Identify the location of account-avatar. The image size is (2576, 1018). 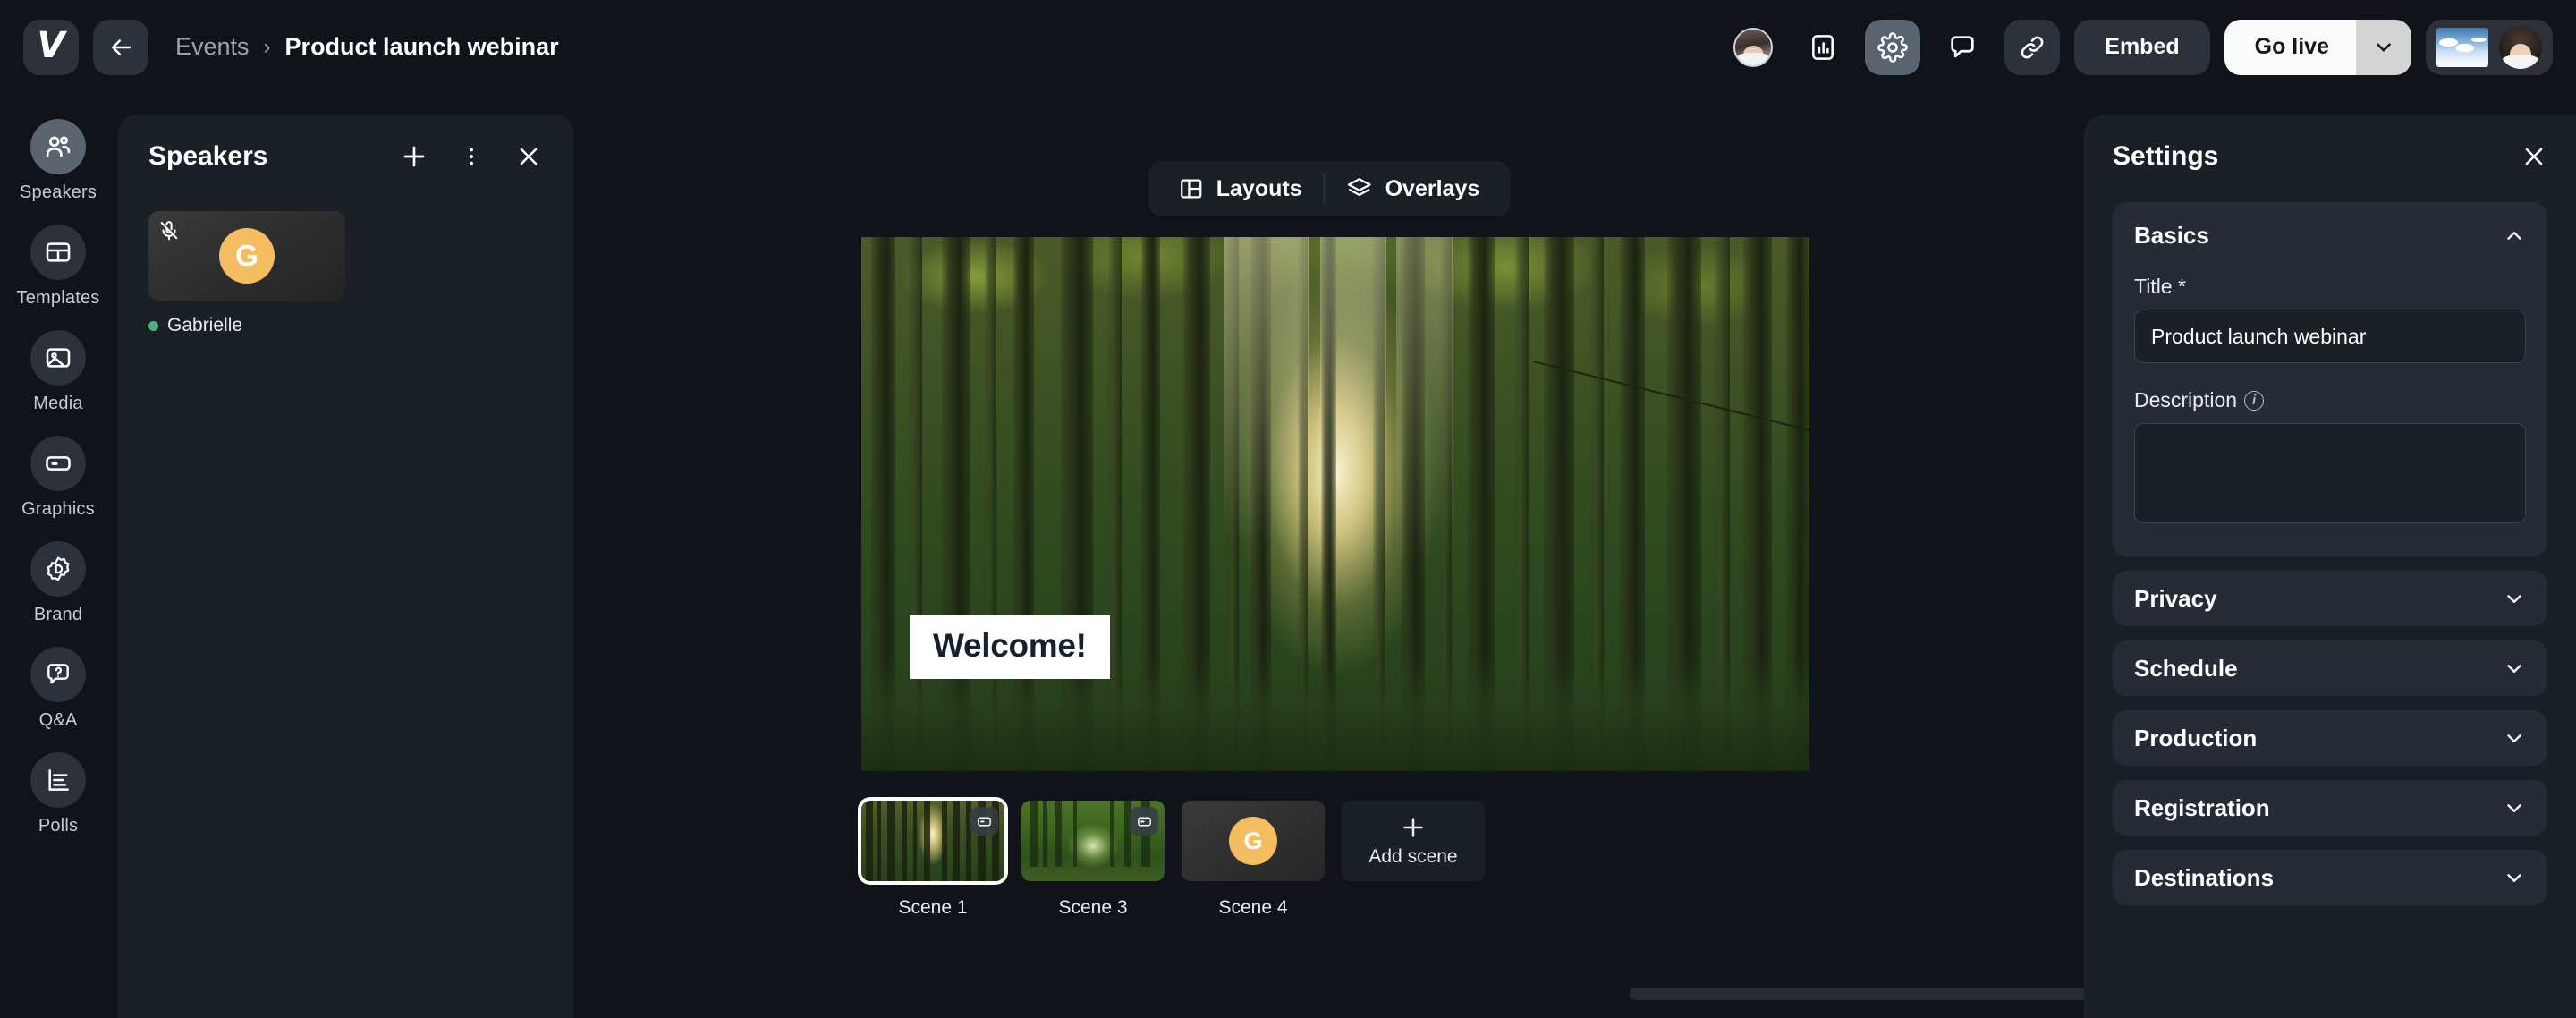
(2520, 47).